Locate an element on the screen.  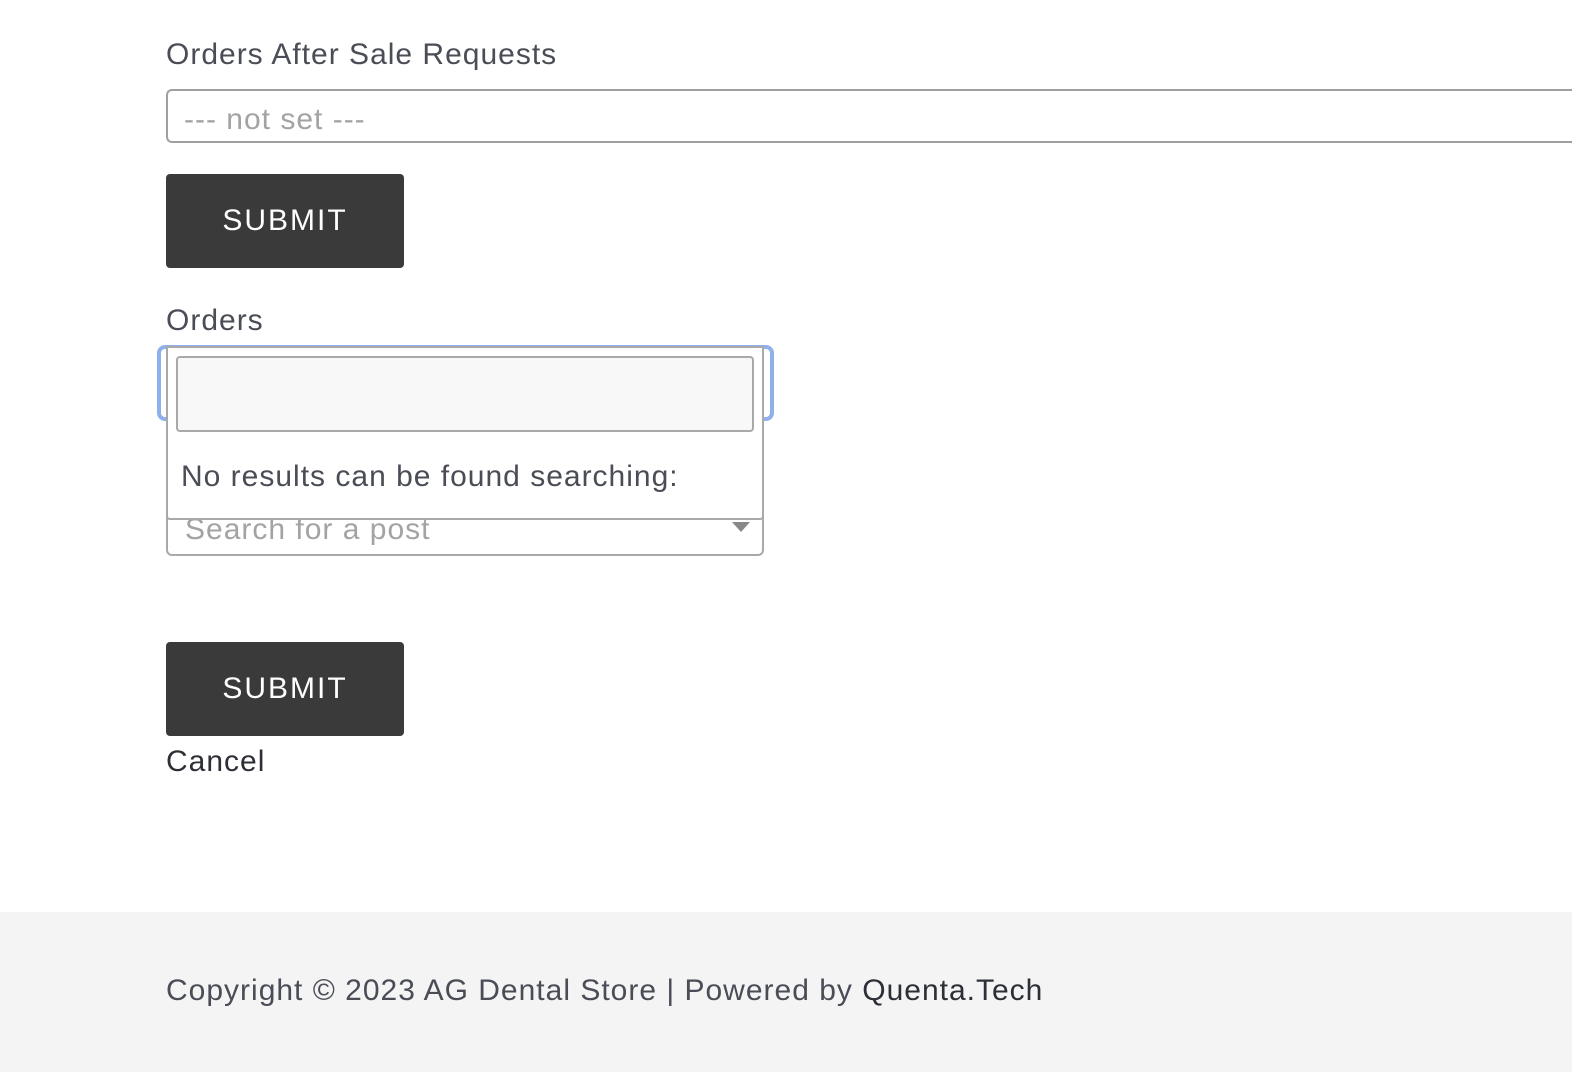
submit-button-secondary: SUBMIT is located at coordinates (285, 689).